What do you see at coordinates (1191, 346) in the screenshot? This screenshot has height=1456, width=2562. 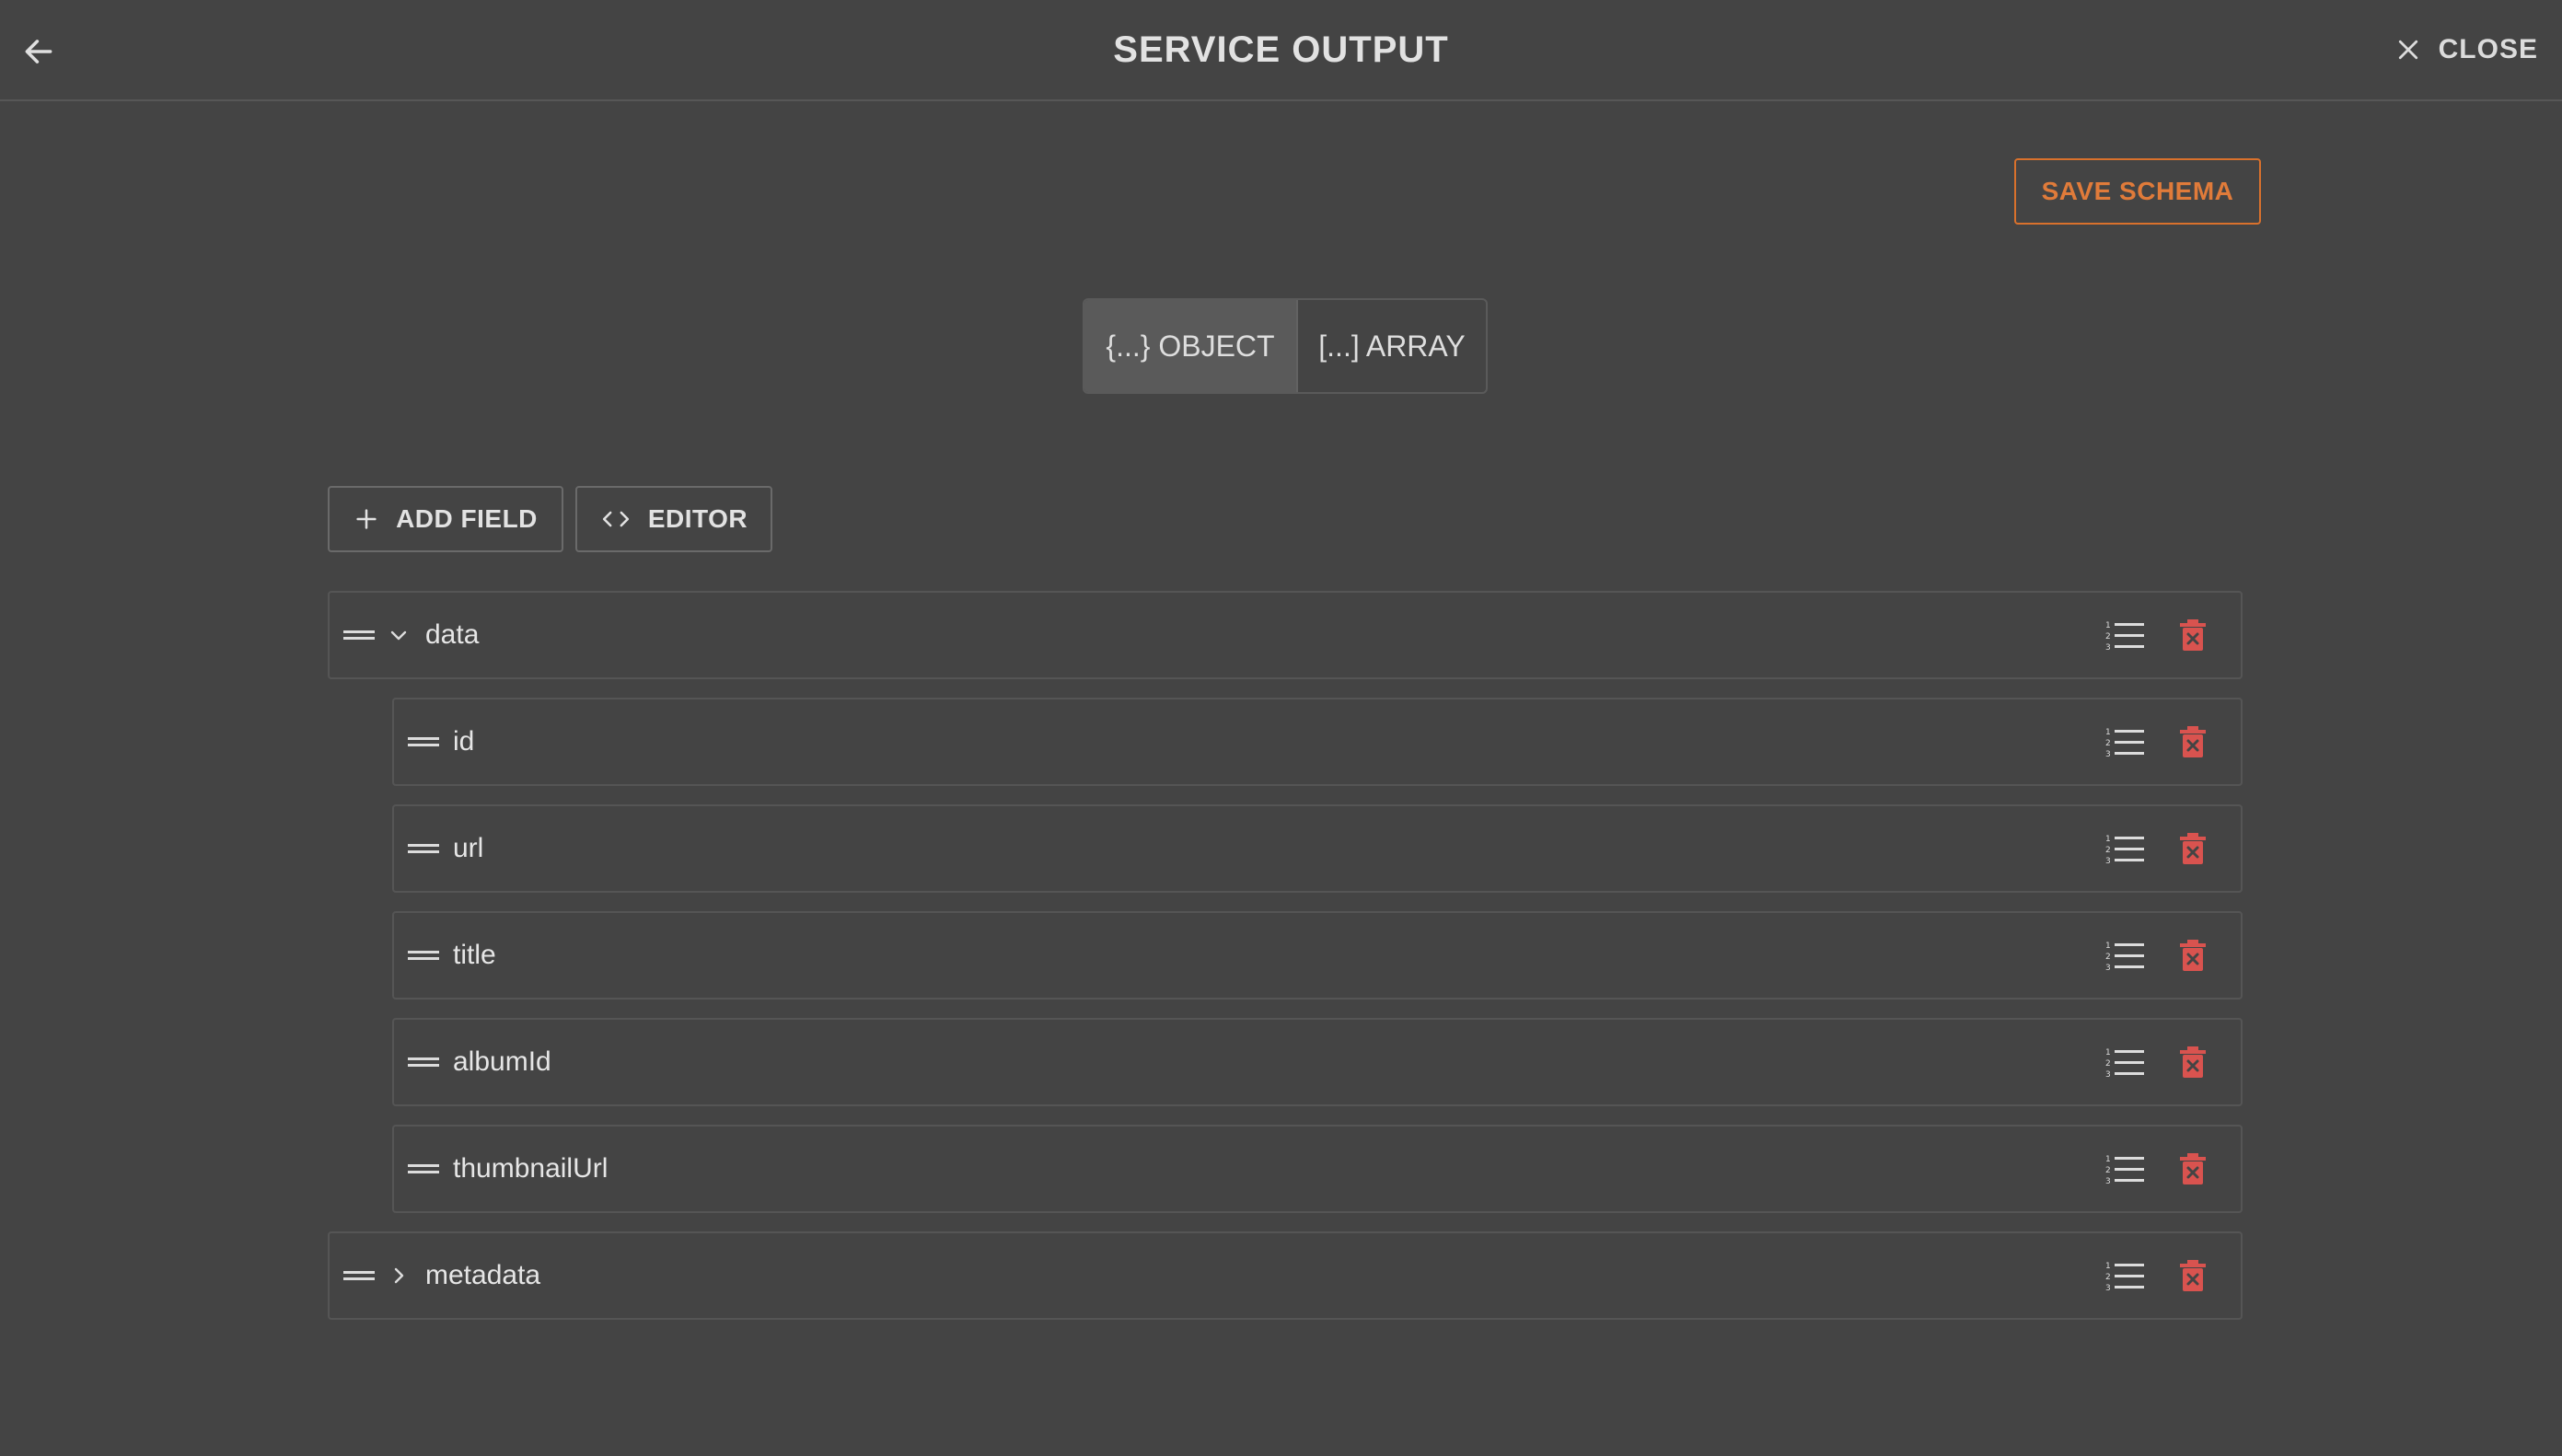 I see `toggle-object: {...} OBJECT` at bounding box center [1191, 346].